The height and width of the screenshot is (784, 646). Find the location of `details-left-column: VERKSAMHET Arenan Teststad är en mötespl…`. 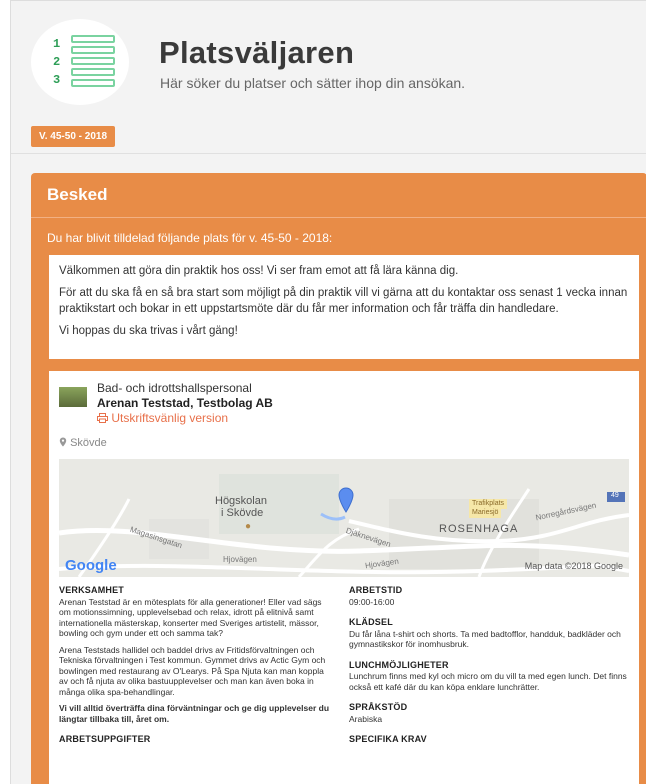

details-left-column: VERKSAMHET Arenan Teststad är en mötespl… is located at coordinates (197, 670).